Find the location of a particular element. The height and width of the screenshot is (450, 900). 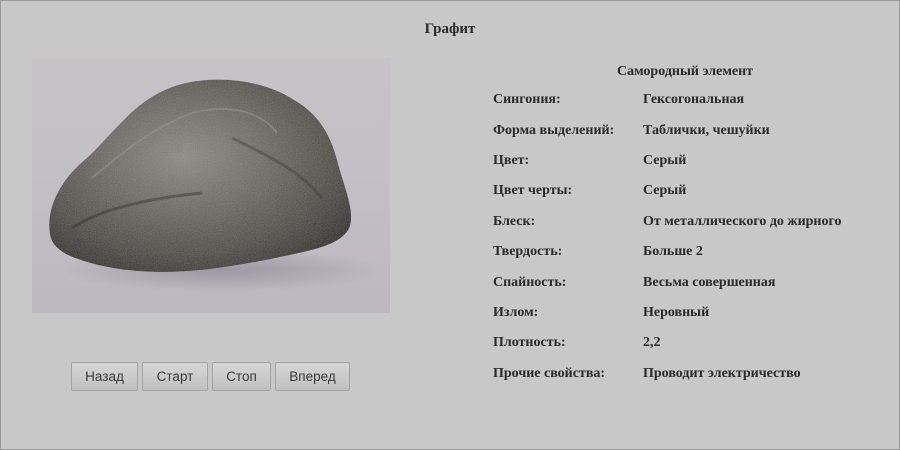

playback-controls: Назад Старт Стоп Вперед is located at coordinates (210, 376).